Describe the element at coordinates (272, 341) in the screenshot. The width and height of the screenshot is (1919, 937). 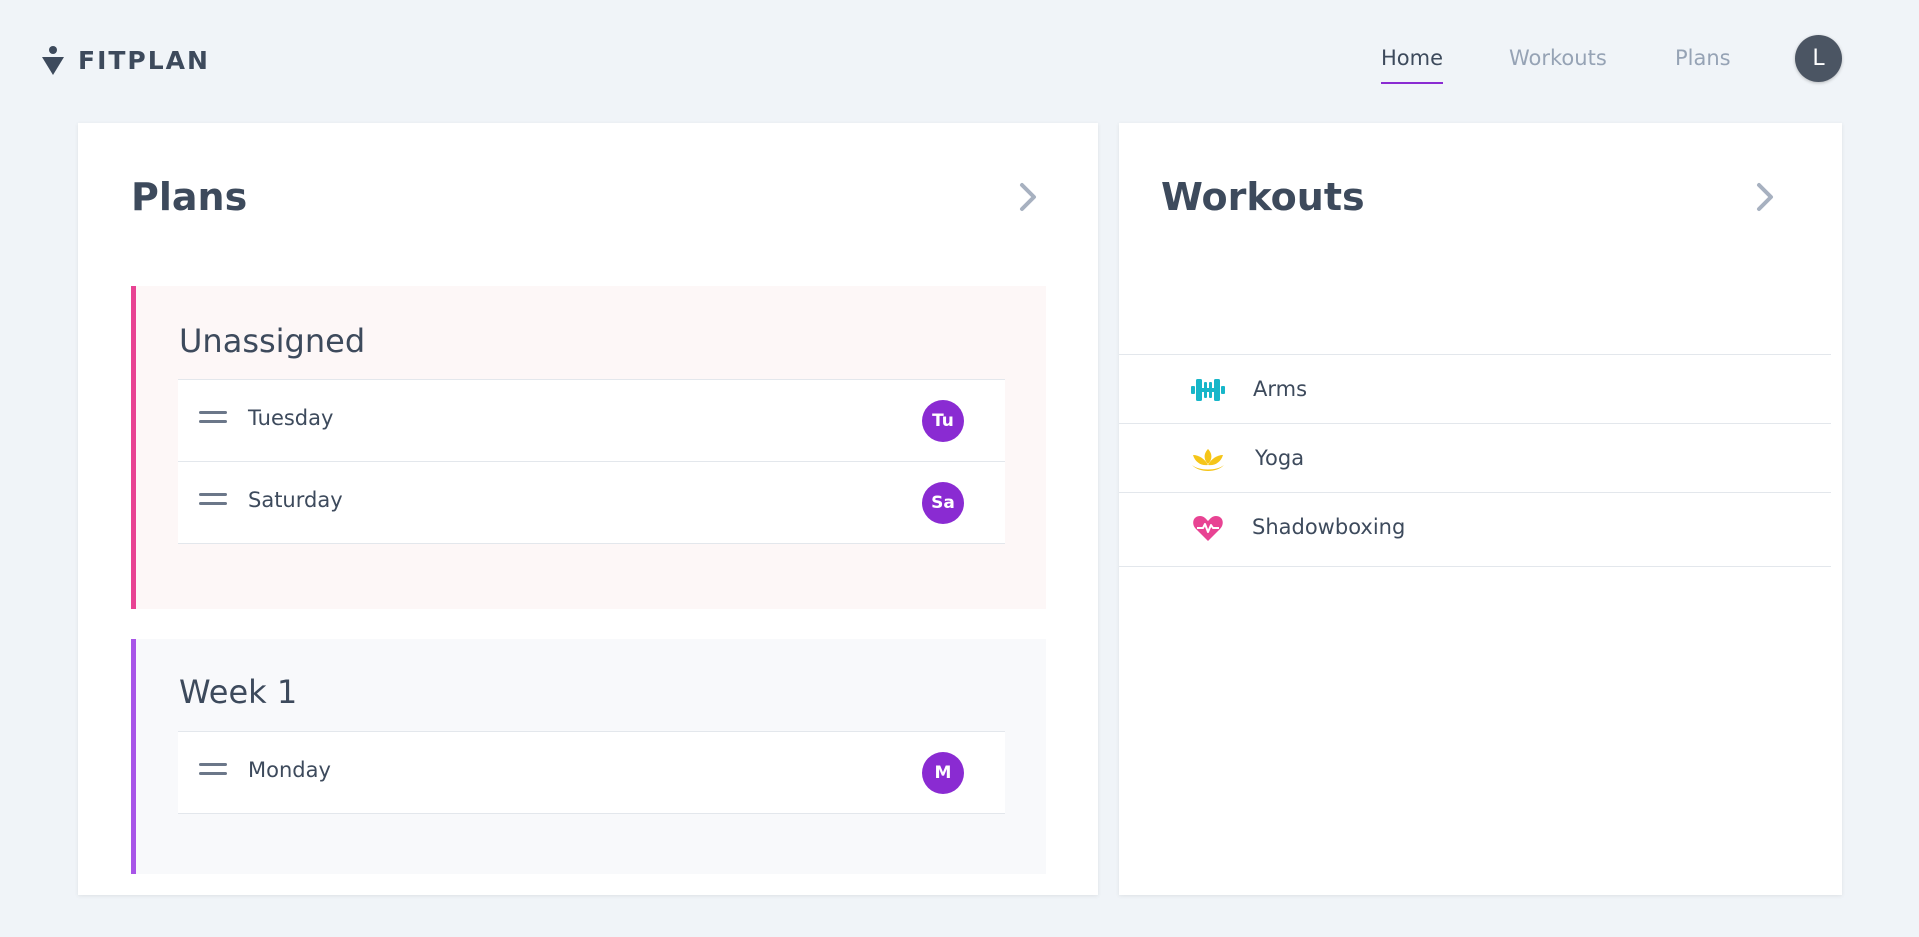
I see `plan-group-title: Unassigned` at that location.